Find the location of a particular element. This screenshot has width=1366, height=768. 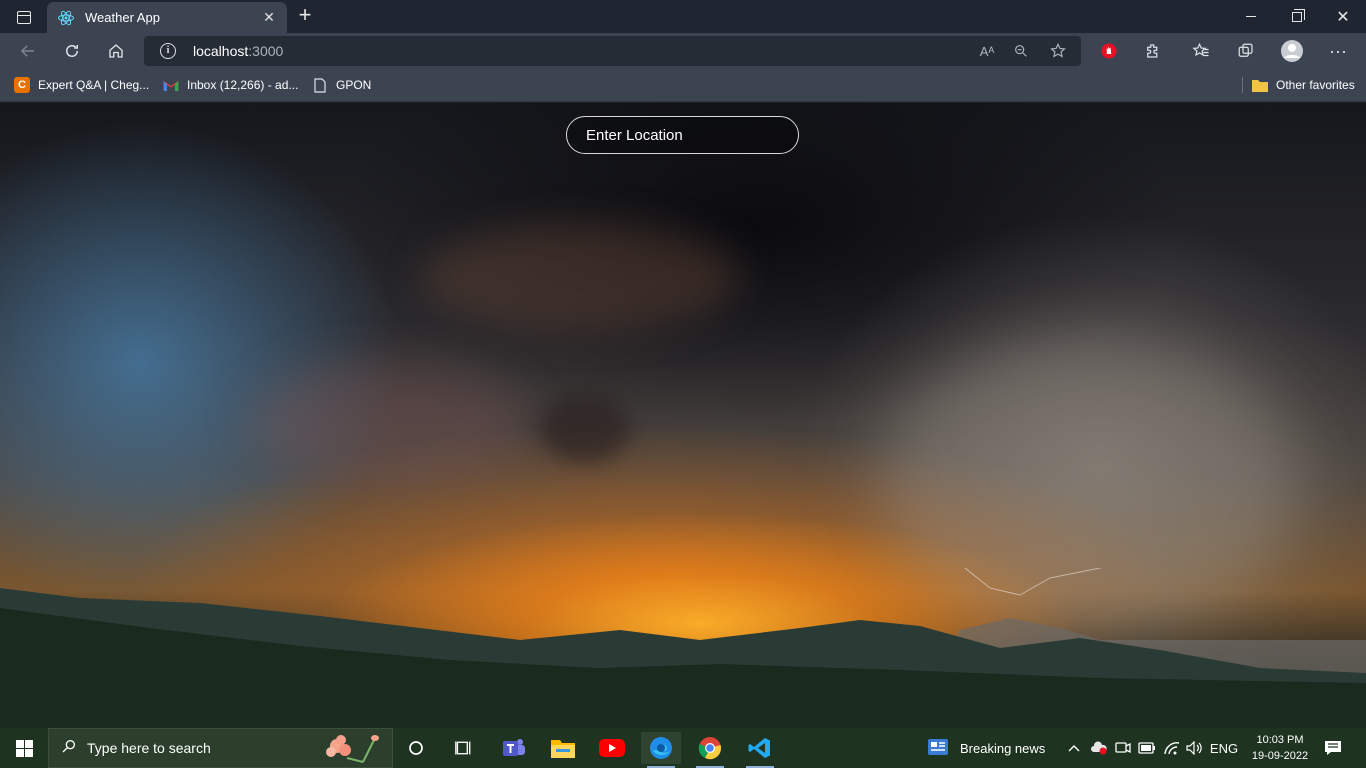

notifications-icon is located at coordinates (1333, 748).